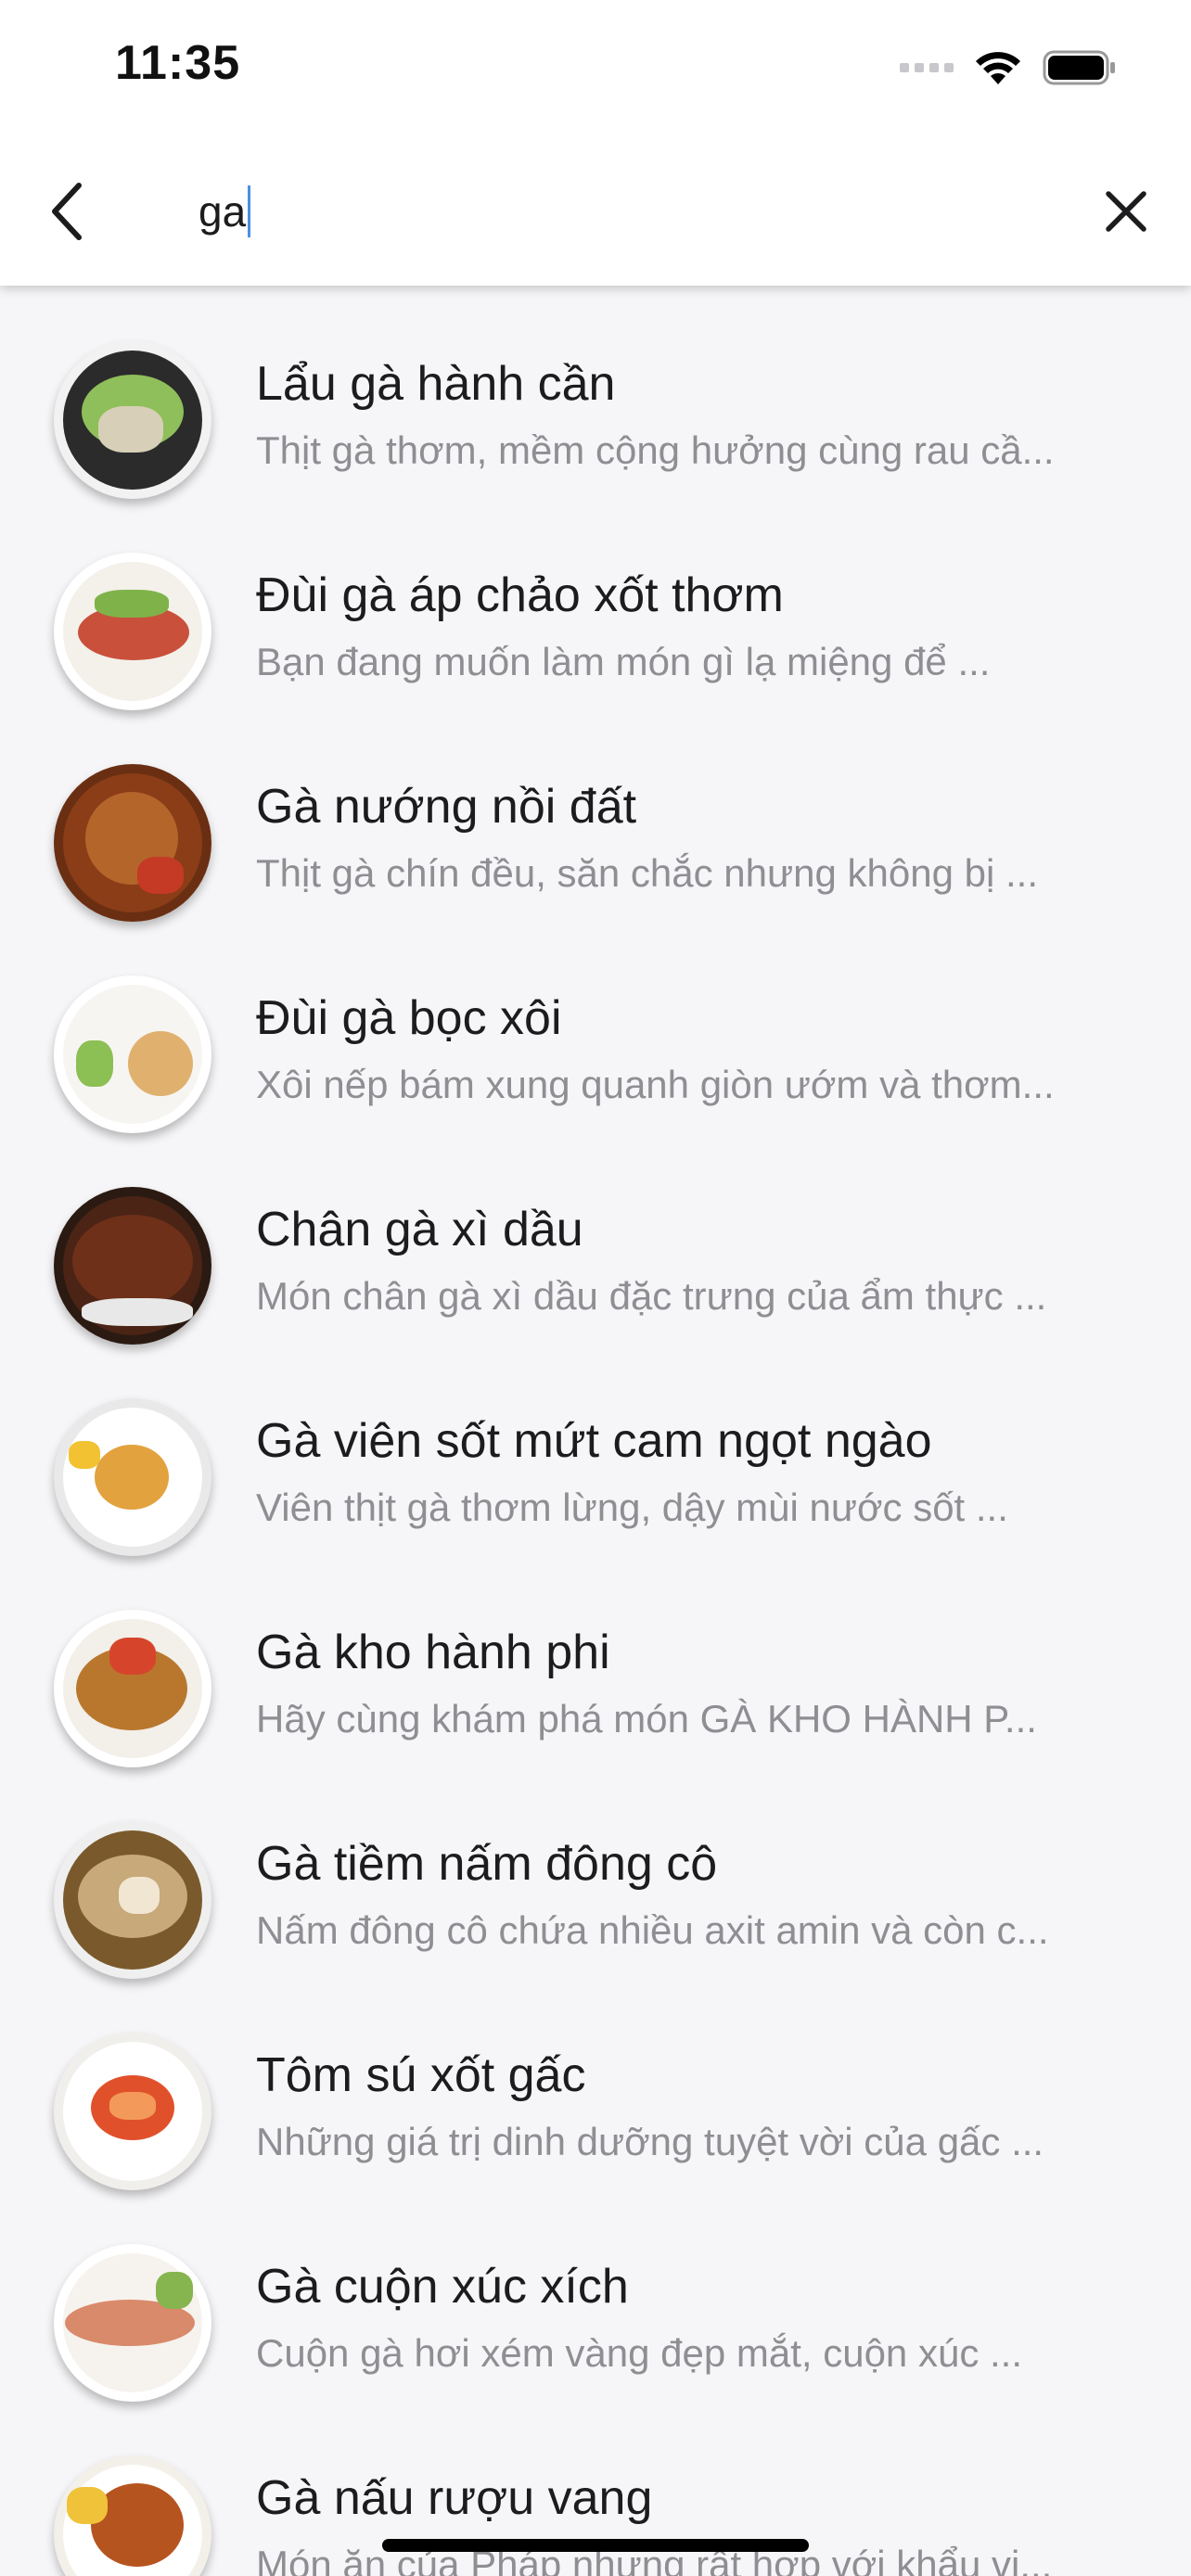 This screenshot has height=2576, width=1191. I want to click on dish-title: Gà viên sốt mứt cam ngọt ngào, so click(594, 1441).